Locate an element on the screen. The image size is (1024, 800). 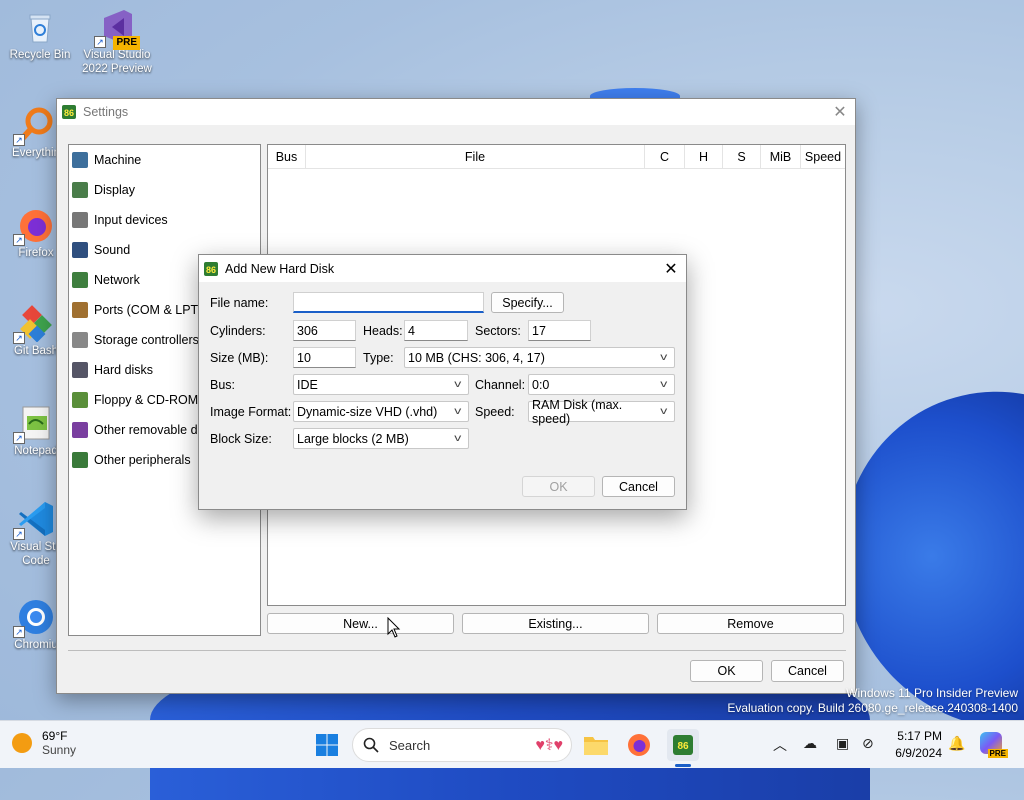
chevron-up-icon: ︿ is located at coordinates (780, 745).